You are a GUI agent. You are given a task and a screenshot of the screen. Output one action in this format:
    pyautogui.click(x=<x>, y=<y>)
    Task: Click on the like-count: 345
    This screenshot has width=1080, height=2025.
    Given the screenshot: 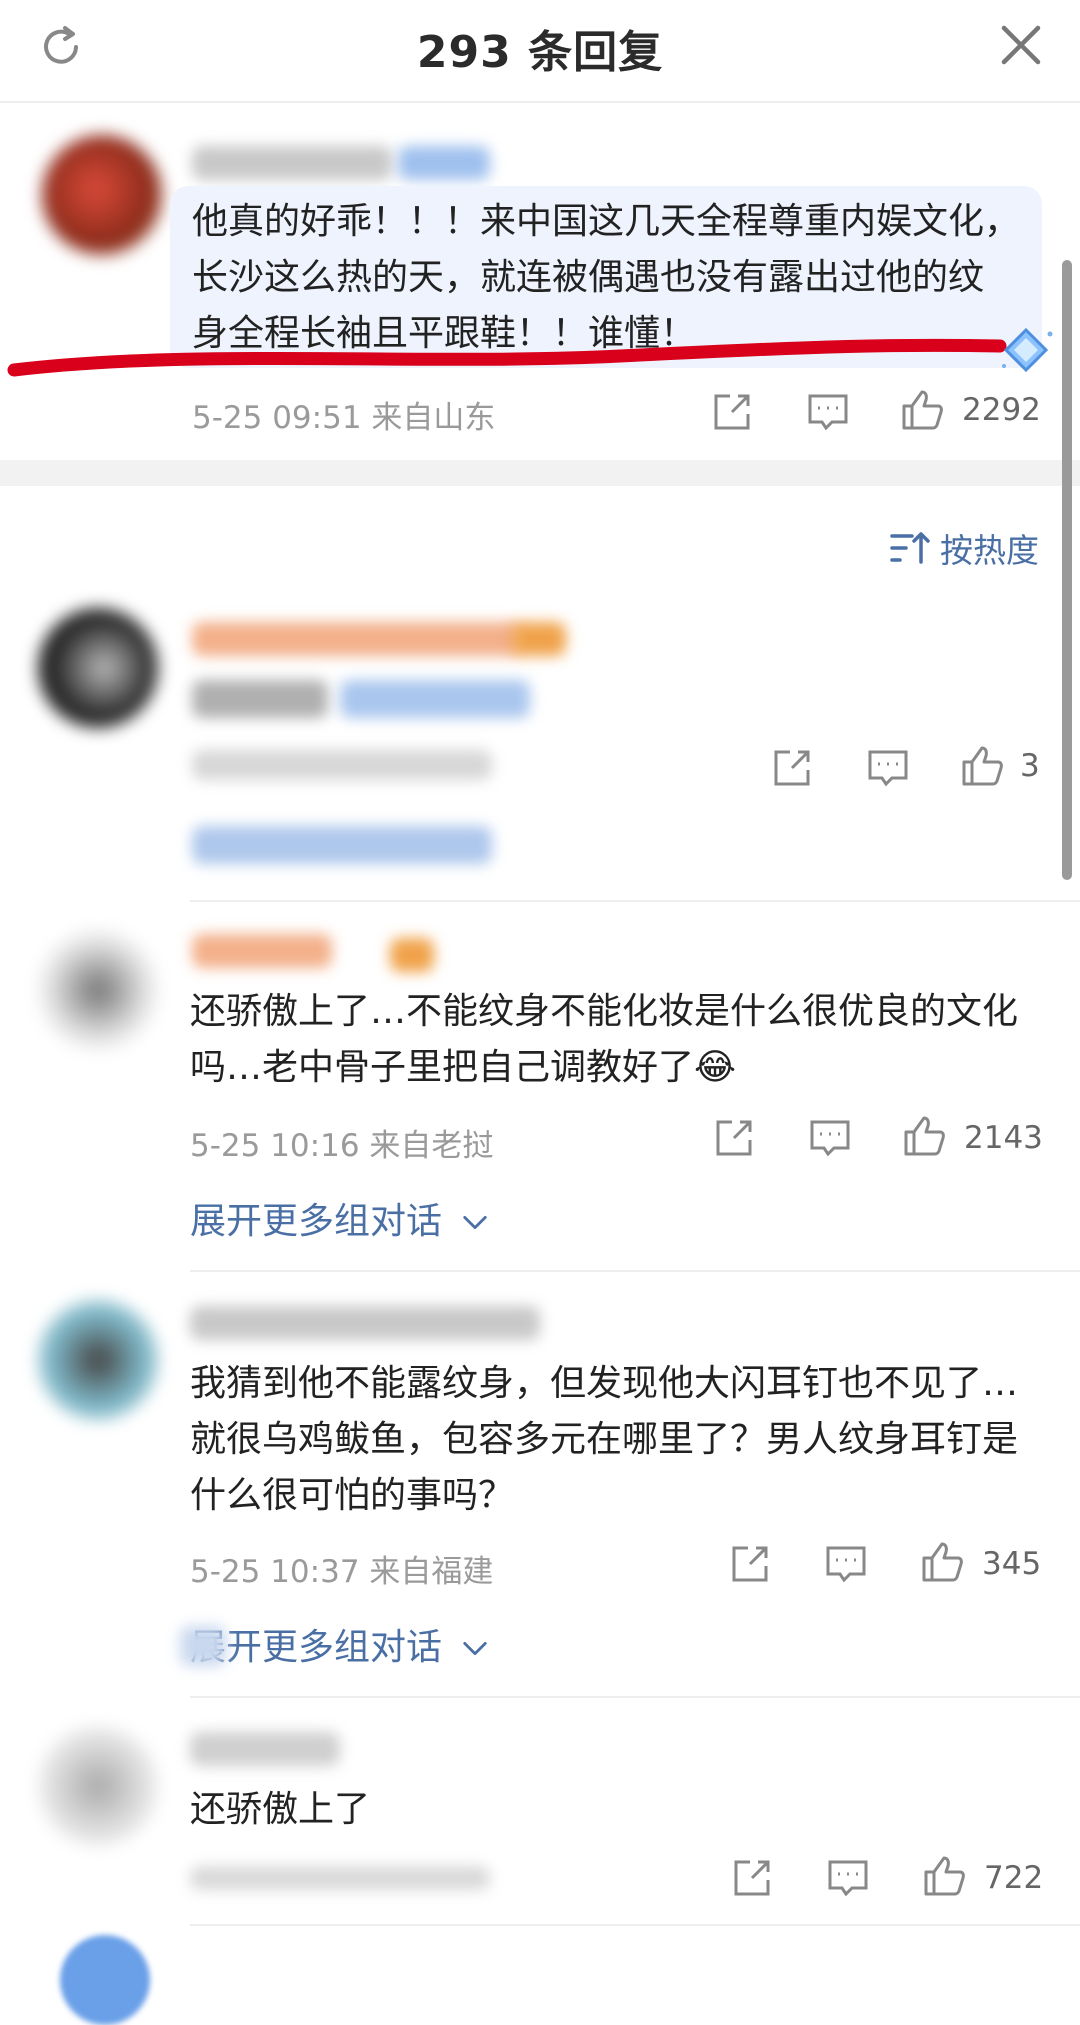 What is the action you would take?
    pyautogui.click(x=1012, y=1564)
    